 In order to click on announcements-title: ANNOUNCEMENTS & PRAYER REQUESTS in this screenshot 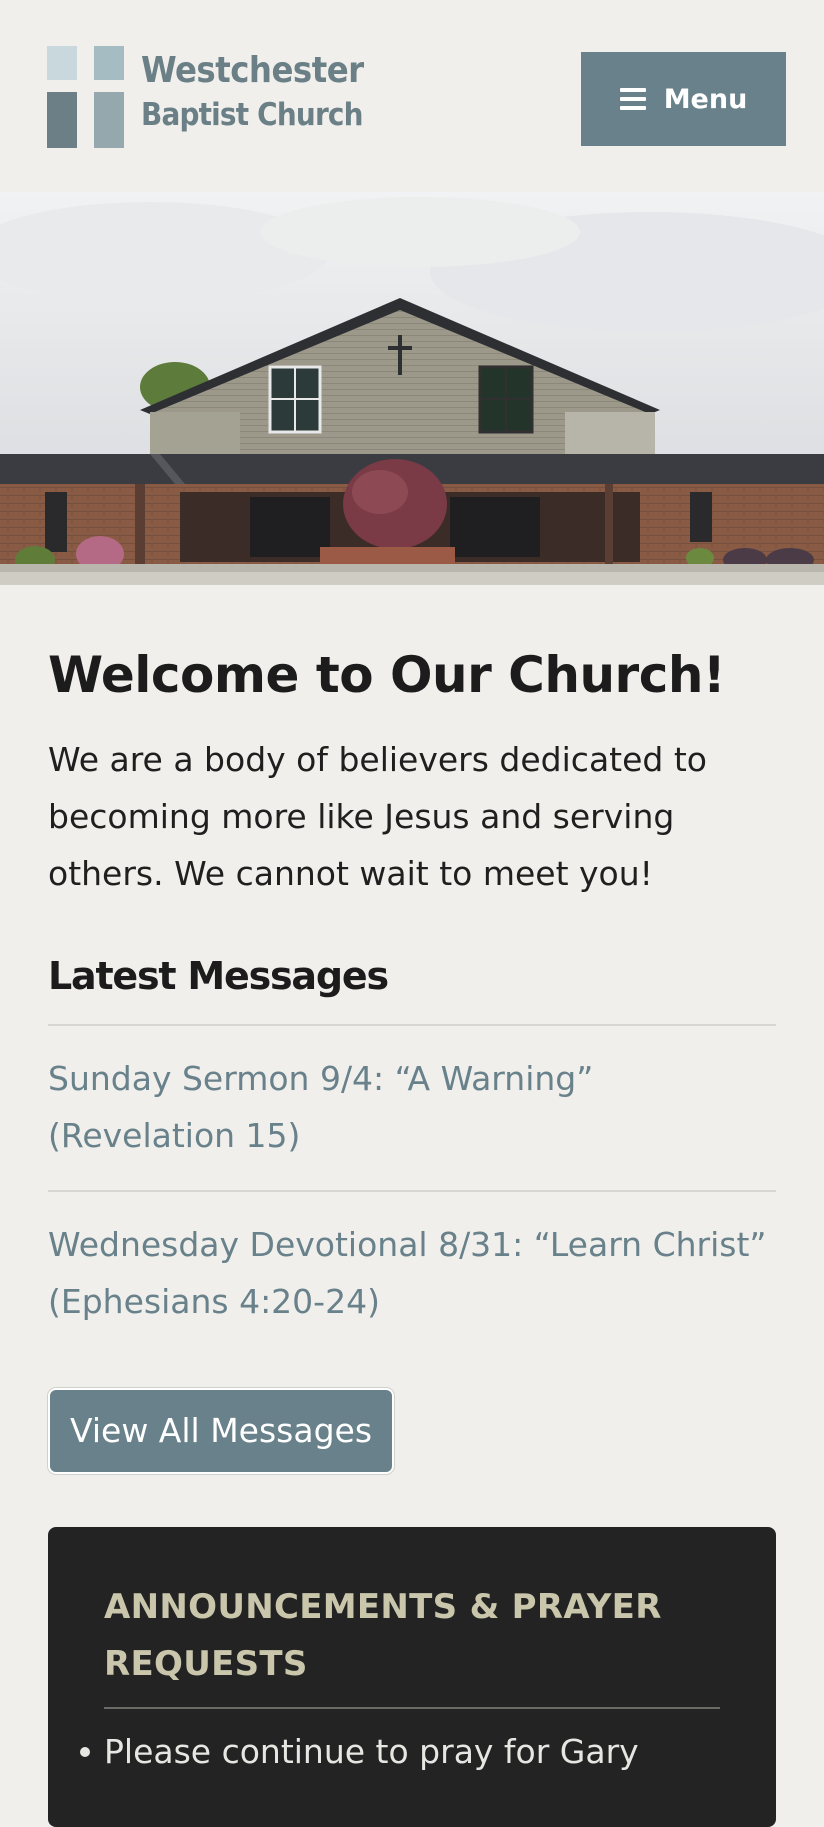, I will do `click(383, 1635)`.